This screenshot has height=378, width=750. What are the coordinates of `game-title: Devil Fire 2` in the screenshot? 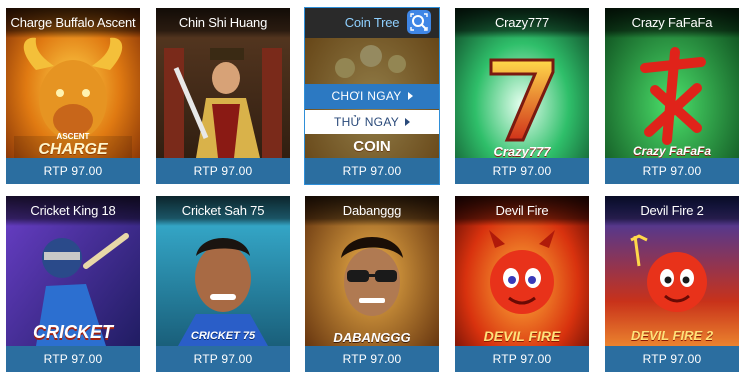 It's located at (672, 211).